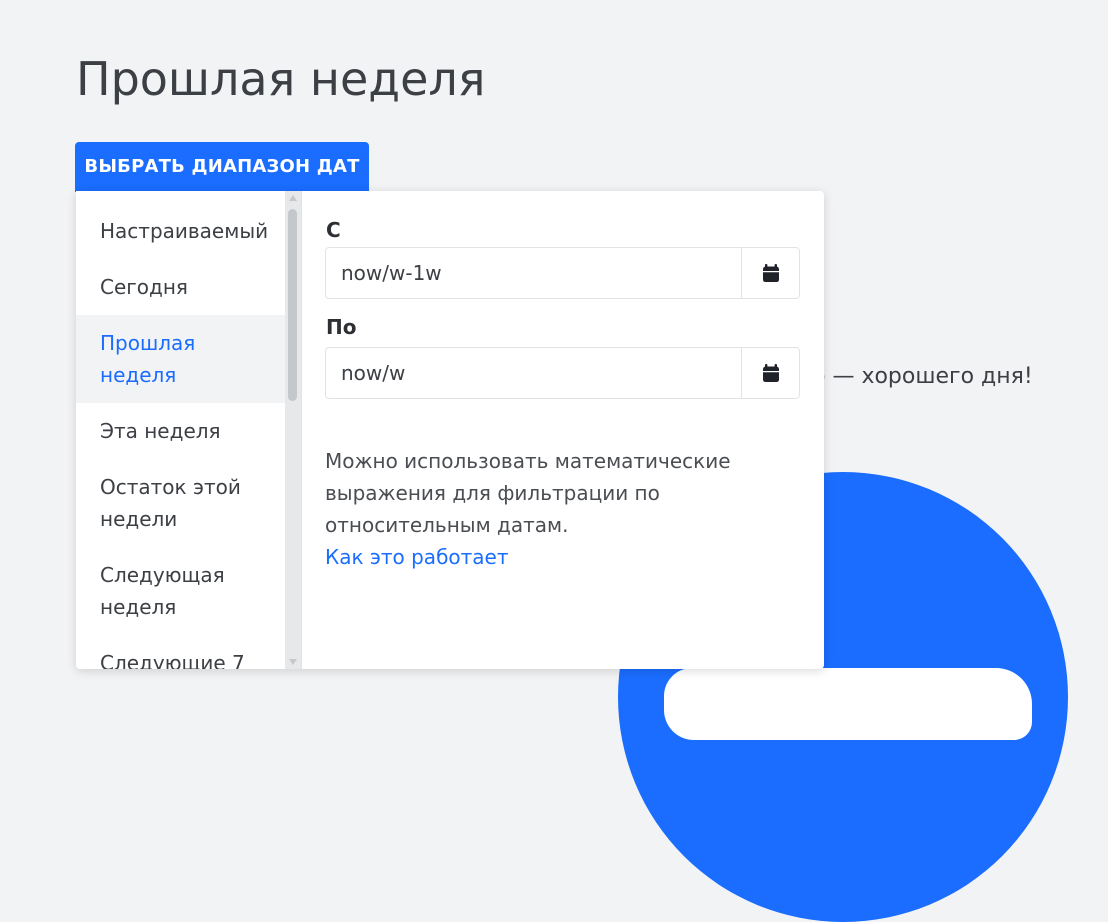  What do you see at coordinates (293, 662) in the screenshot?
I see `scroll-down-arrow-icon` at bounding box center [293, 662].